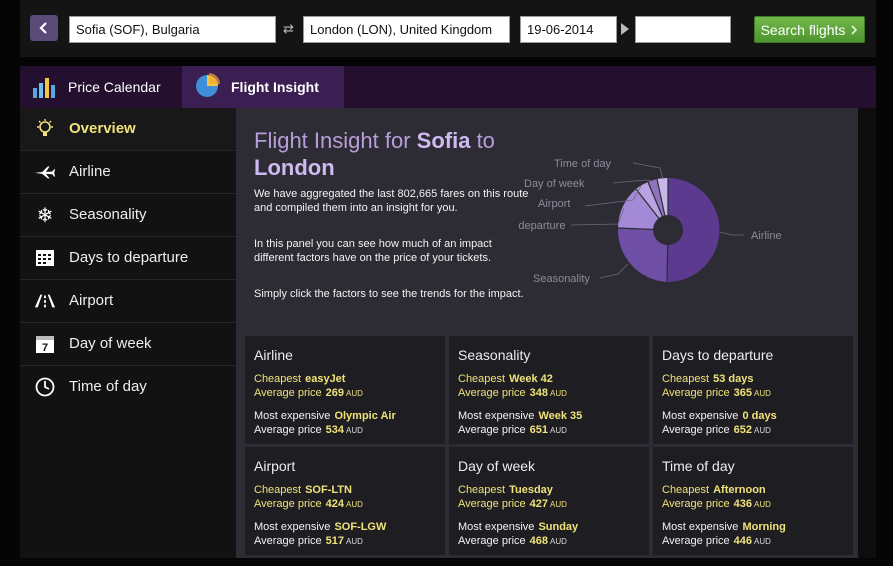 The image size is (893, 566). What do you see at coordinates (531, 490) in the screenshot?
I see `cheapest-value: Tuesday` at bounding box center [531, 490].